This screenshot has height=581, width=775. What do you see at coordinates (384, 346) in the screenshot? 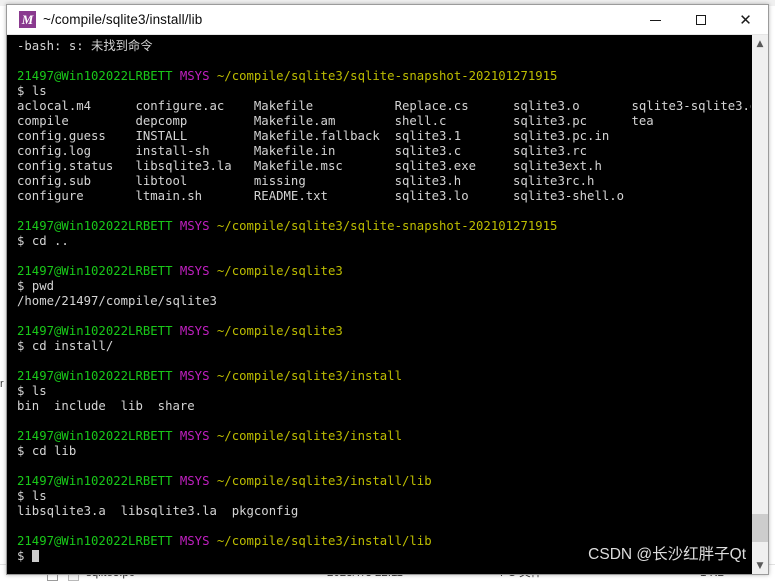
I see `terminal-line: $ cd install/` at bounding box center [384, 346].